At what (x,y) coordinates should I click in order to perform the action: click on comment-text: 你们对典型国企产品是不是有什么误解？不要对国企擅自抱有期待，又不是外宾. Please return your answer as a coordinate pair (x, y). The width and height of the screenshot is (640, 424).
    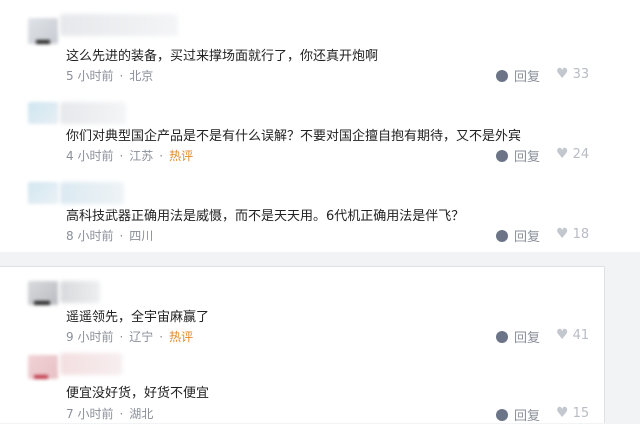
    Looking at the image, I should click on (294, 136).